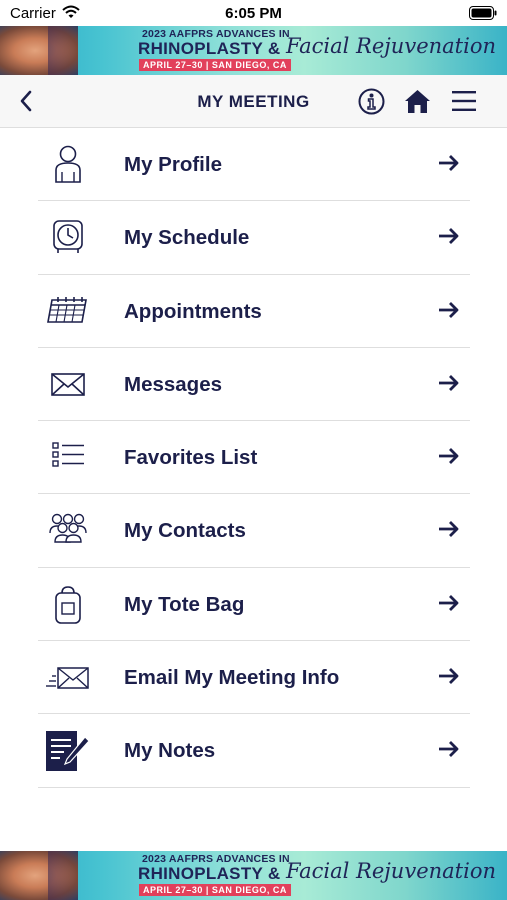  Describe the element at coordinates (254, 751) in the screenshot. I see `menu-item-my-notes: My Notes` at that location.